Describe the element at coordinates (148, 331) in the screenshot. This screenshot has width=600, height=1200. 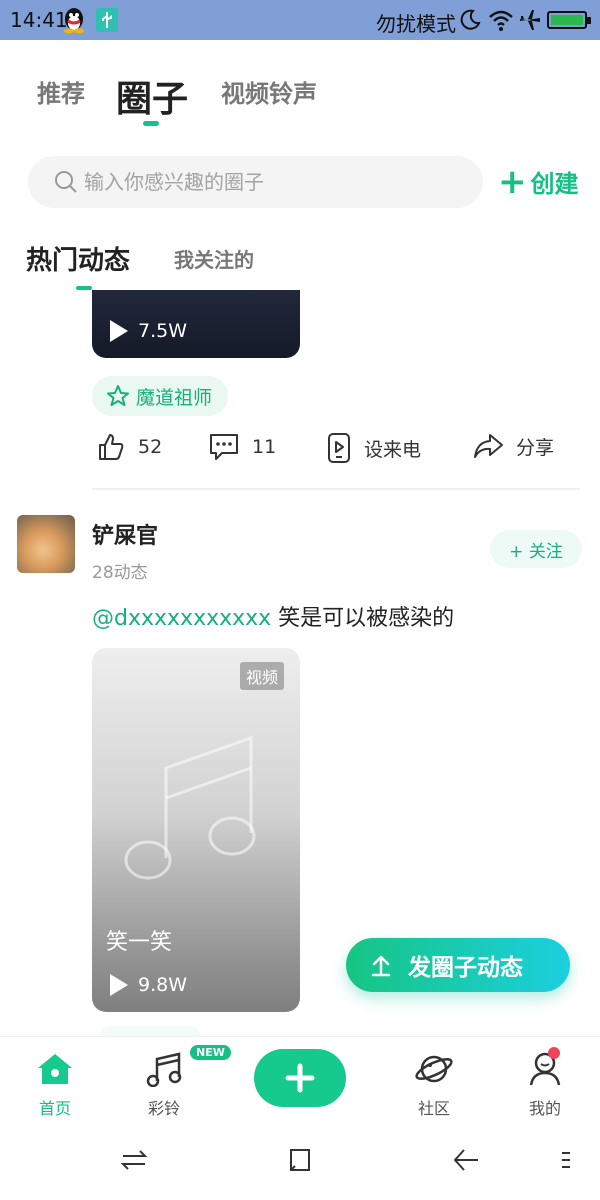
I see `play-count: 7.5W` at that location.